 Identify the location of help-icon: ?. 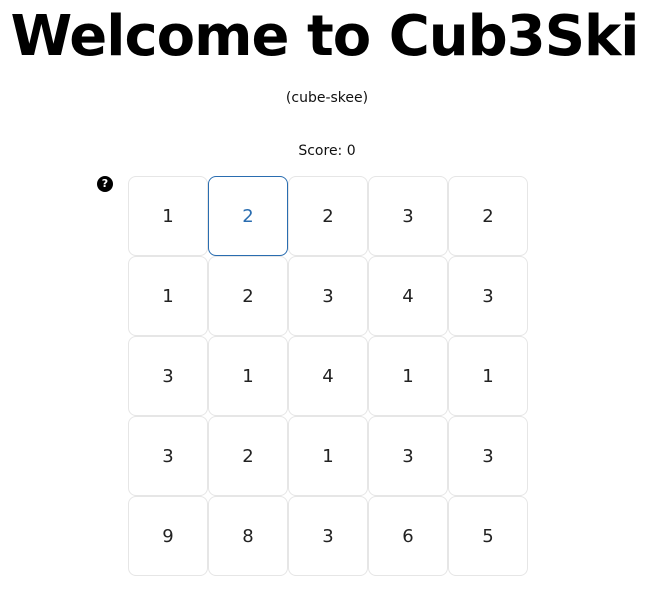
(105, 184).